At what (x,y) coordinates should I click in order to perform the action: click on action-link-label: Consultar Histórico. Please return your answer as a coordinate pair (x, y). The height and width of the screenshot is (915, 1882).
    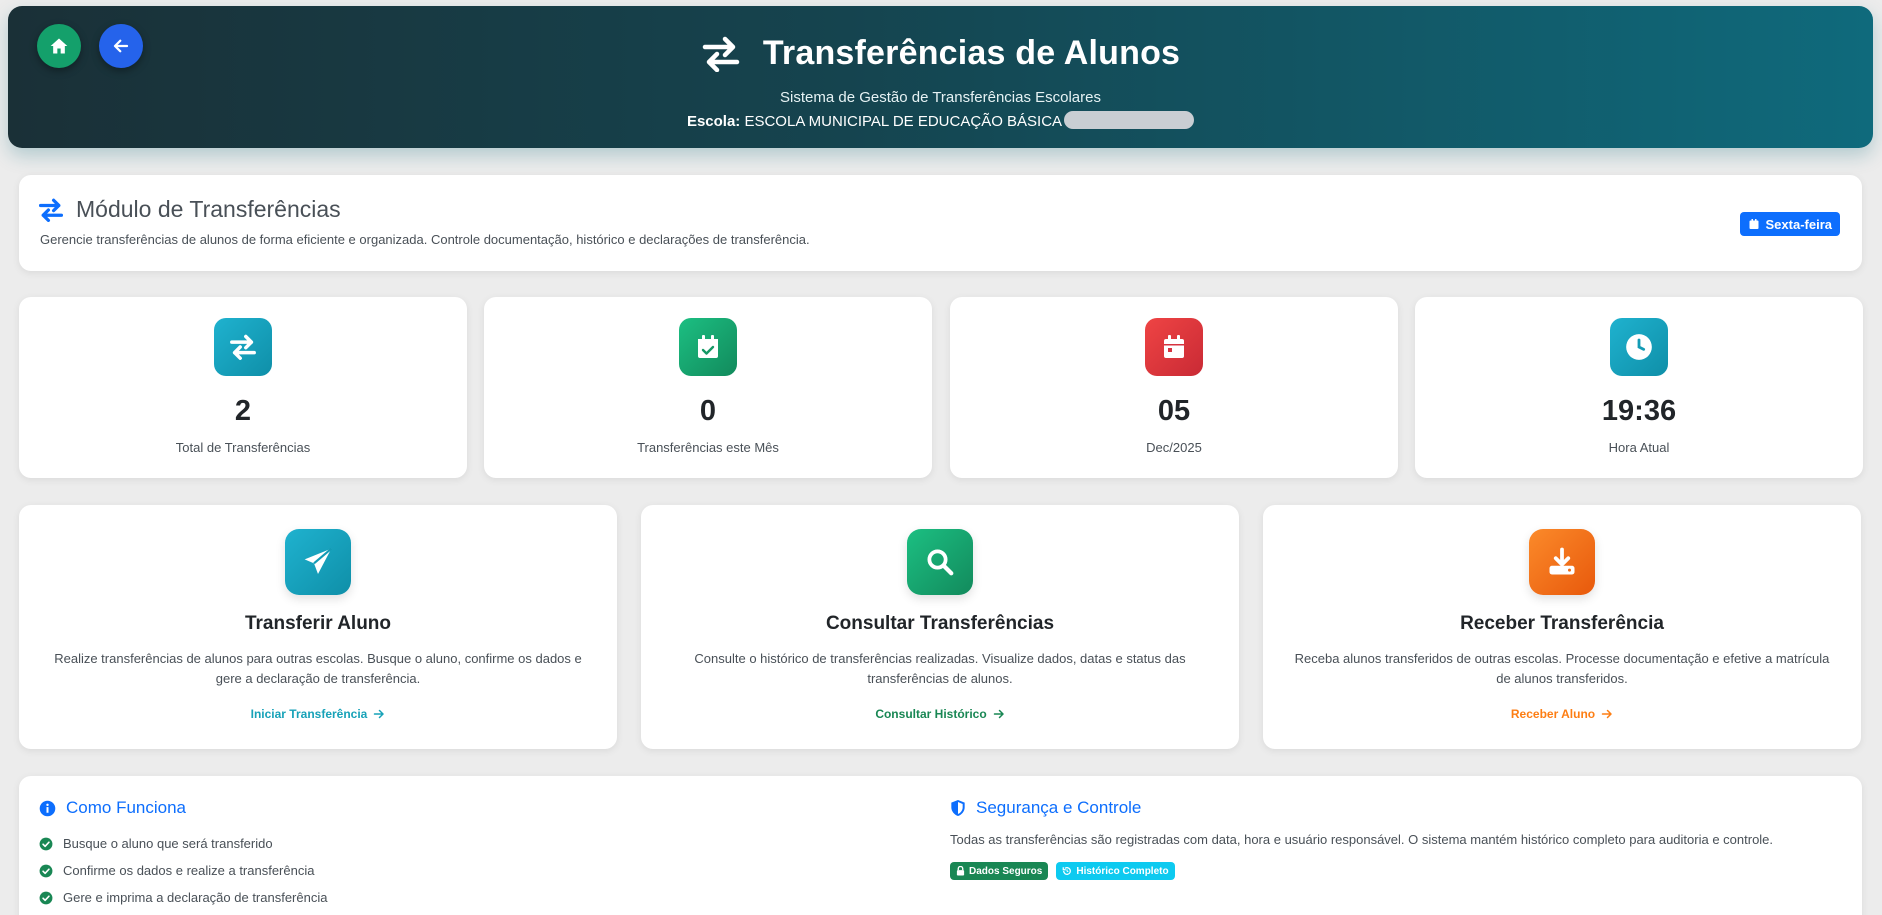
    Looking at the image, I should click on (931, 714).